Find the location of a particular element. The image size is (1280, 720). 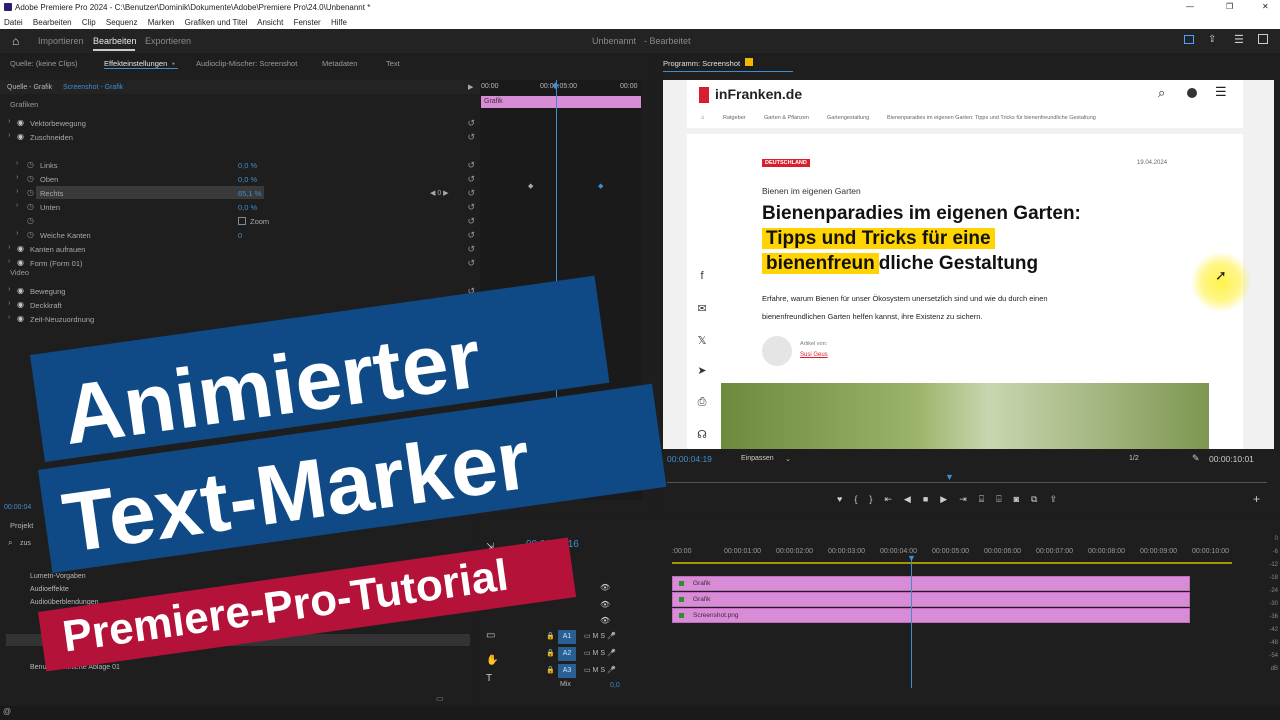

rectangle-tool-icon: ▭ is located at coordinates (492, 636).